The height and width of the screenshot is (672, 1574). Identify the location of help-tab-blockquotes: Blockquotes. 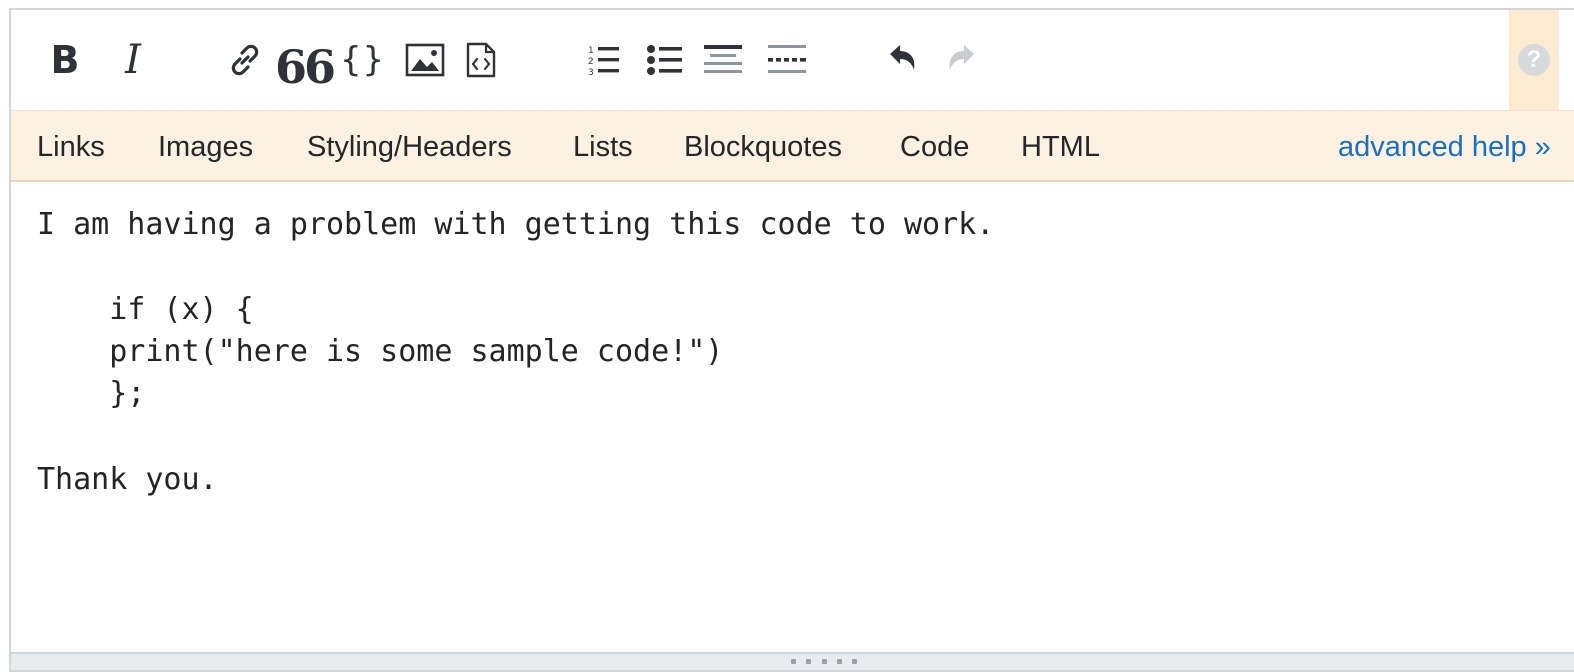
(763, 147).